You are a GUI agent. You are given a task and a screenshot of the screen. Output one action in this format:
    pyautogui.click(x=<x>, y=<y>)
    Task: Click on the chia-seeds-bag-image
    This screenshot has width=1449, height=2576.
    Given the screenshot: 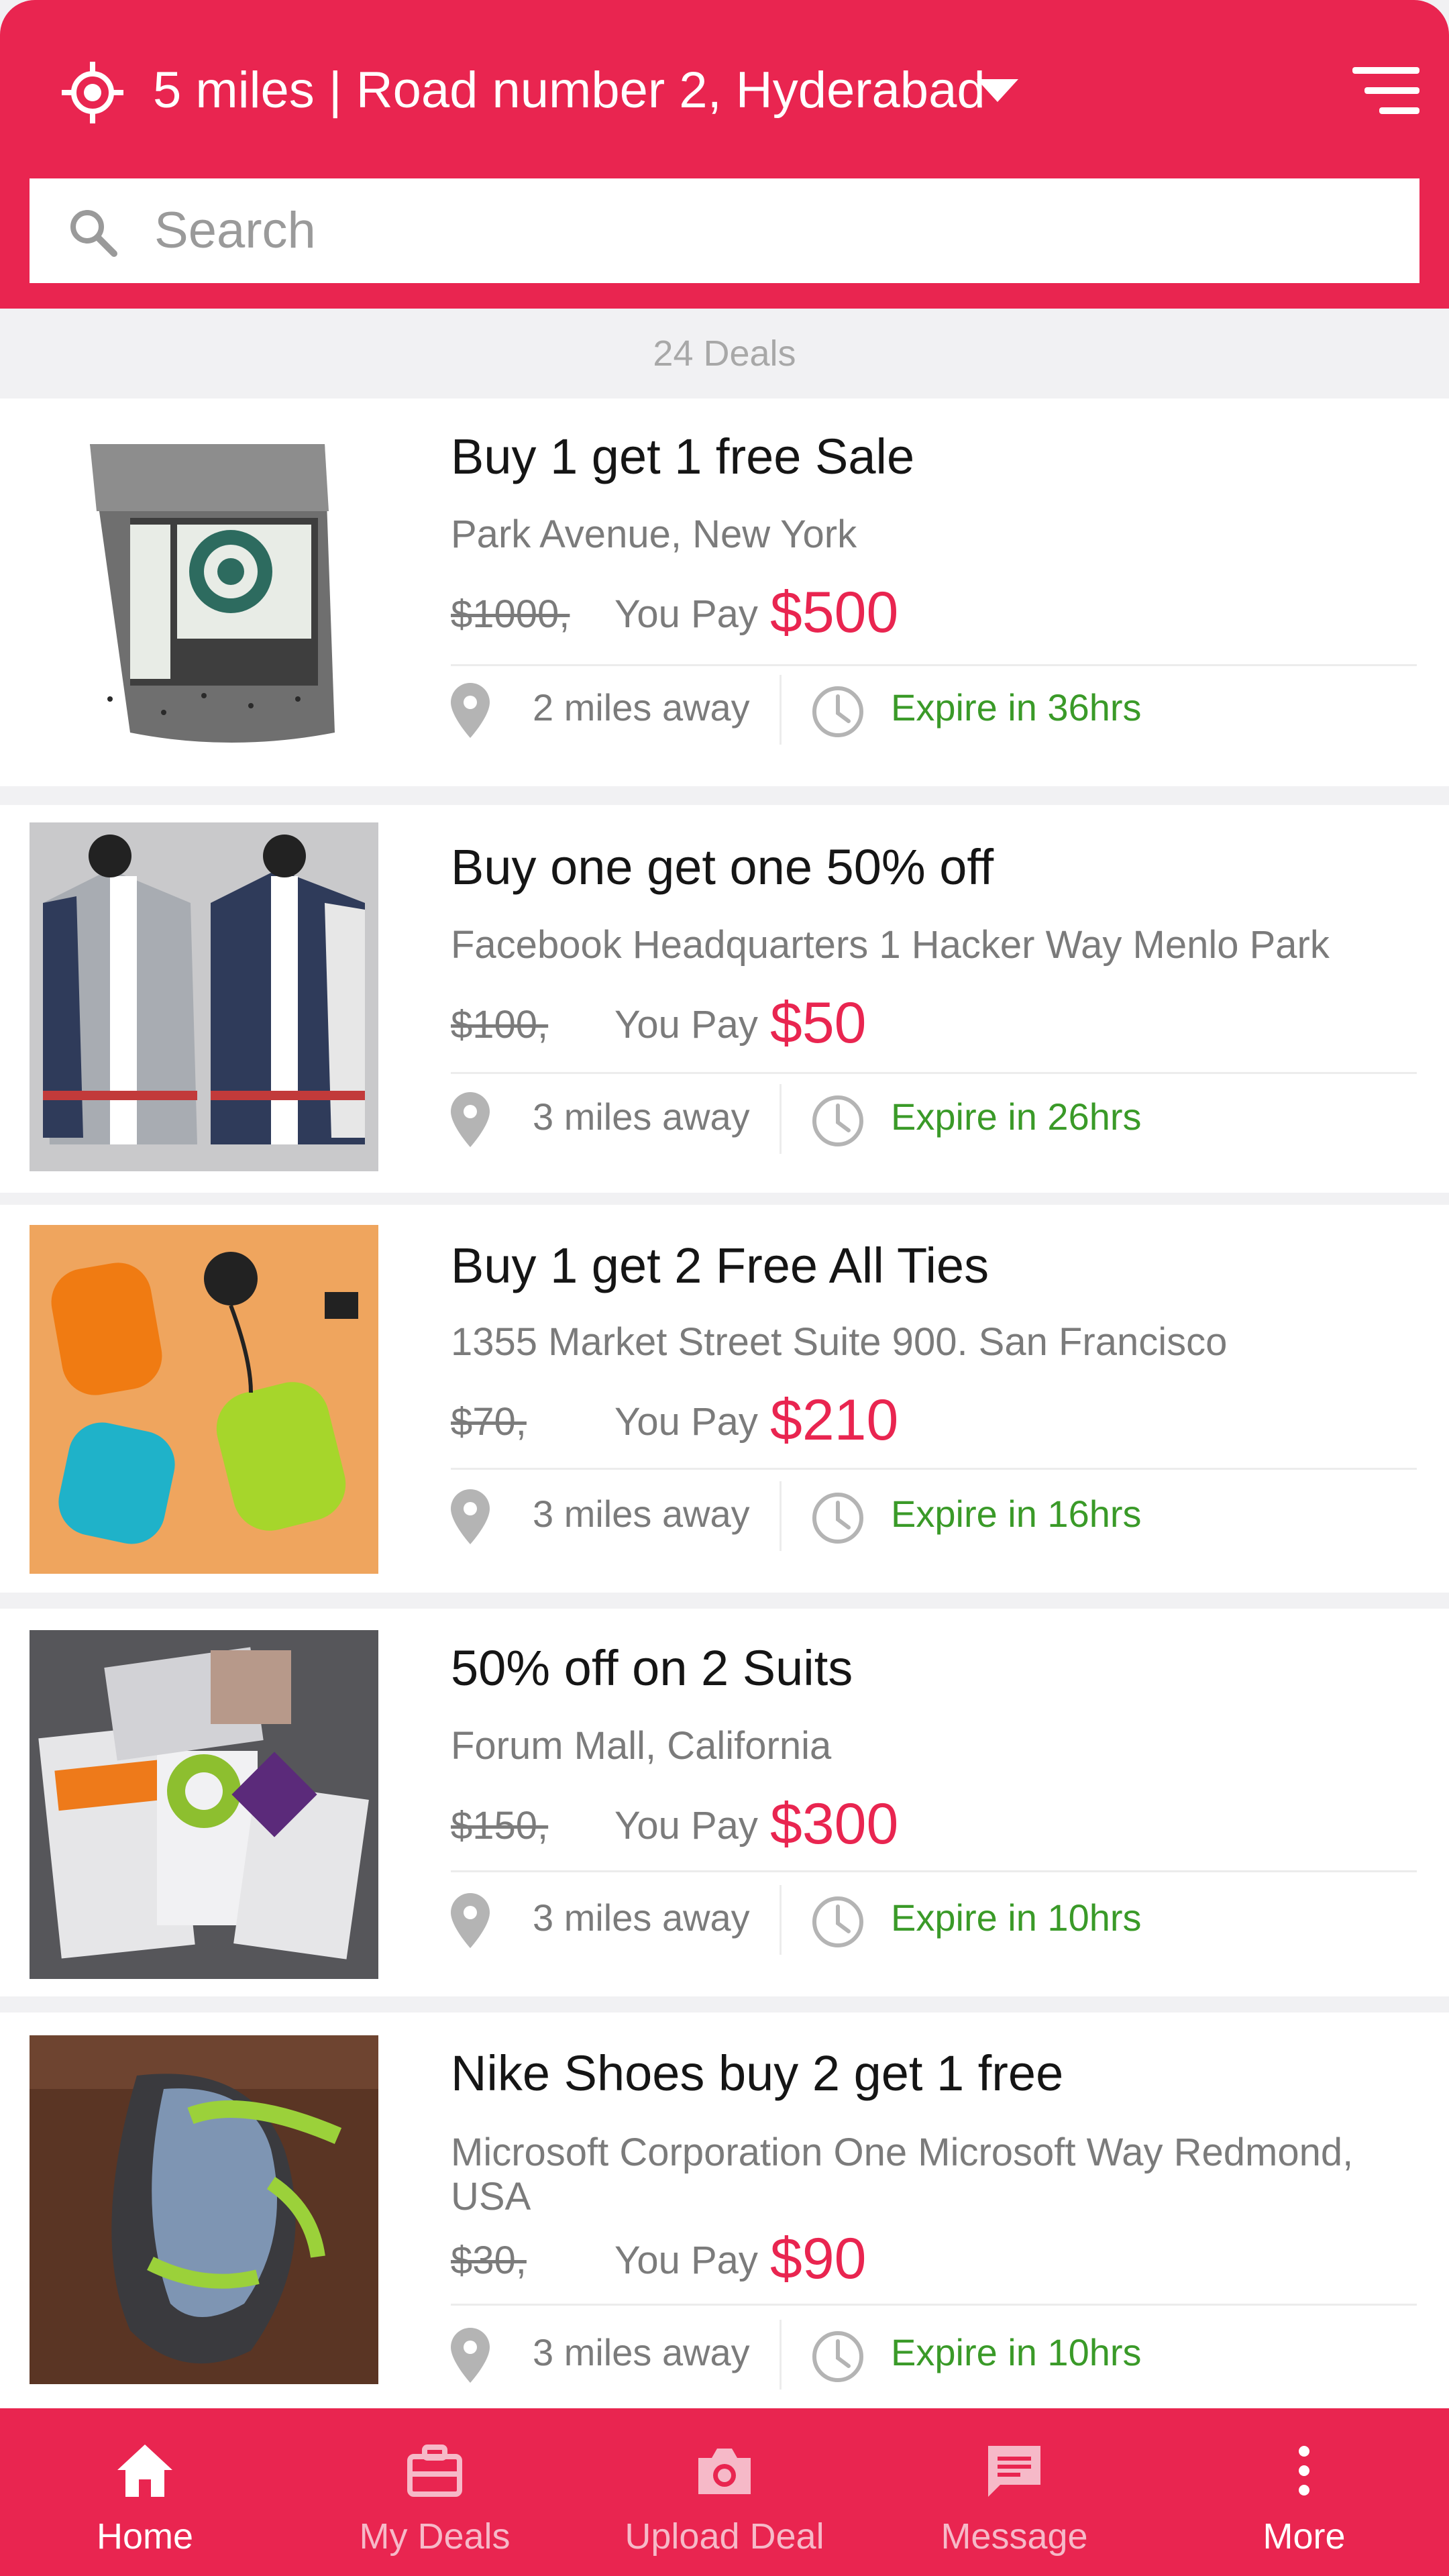 What is the action you would take?
    pyautogui.click(x=204, y=591)
    